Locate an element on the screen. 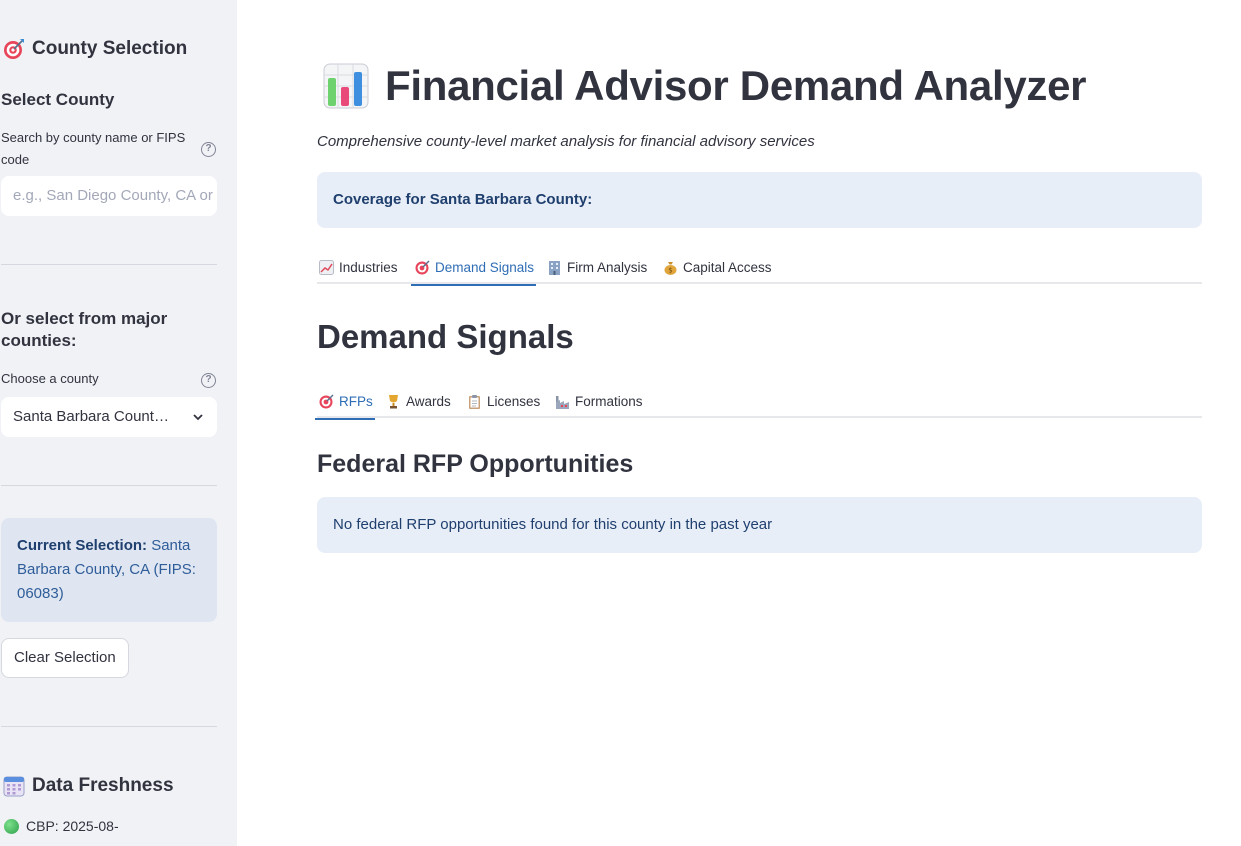 This screenshot has height=846, width=1241. search-label: Search by county name or FIPS code is located at coordinates (93, 148).